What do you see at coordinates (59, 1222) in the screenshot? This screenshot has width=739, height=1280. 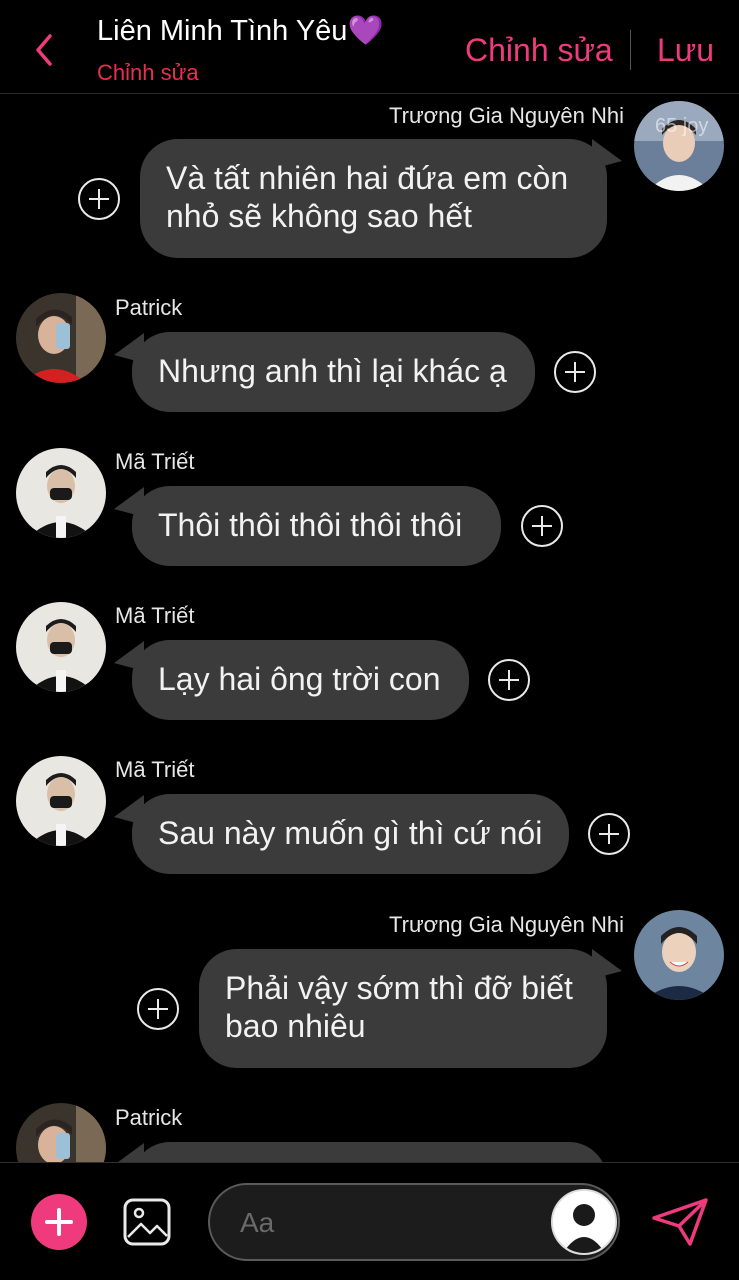 I see `add-button` at bounding box center [59, 1222].